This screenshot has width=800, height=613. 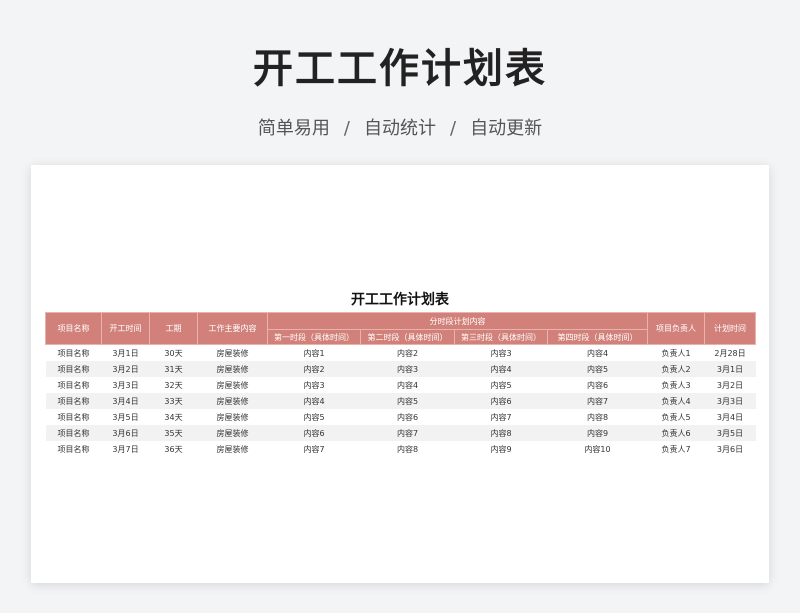 What do you see at coordinates (173, 449) in the screenshot?
I see `table-cell: 36天` at bounding box center [173, 449].